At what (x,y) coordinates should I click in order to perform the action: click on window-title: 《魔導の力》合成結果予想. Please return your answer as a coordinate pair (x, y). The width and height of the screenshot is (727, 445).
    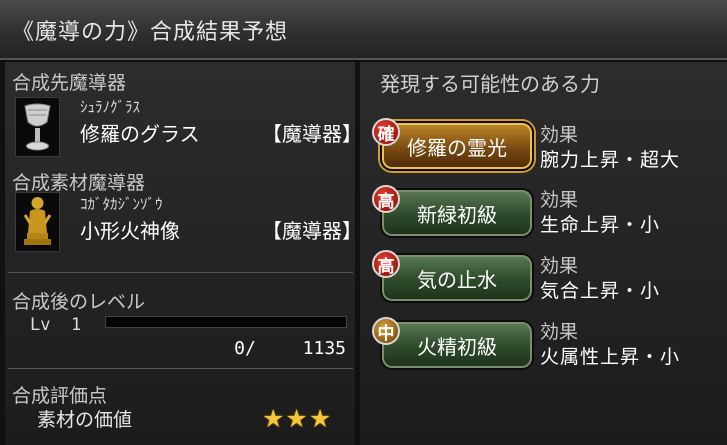
    Looking at the image, I should click on (150, 32).